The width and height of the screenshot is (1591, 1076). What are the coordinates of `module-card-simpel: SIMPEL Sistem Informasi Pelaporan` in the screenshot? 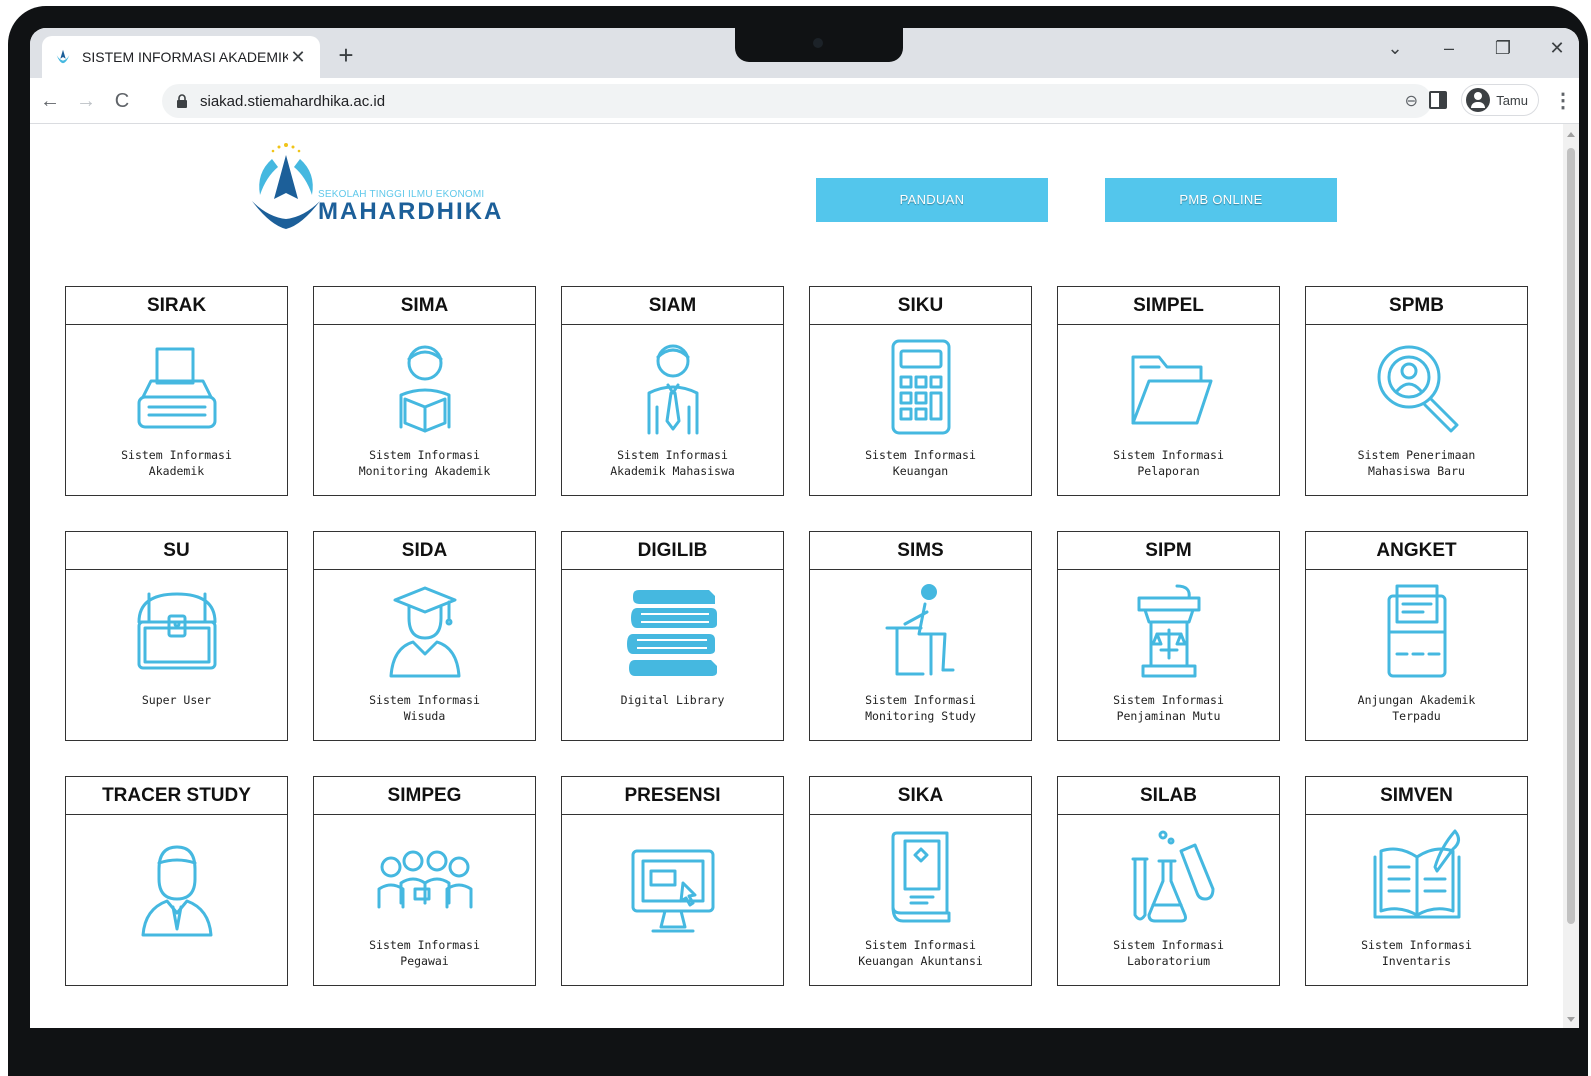 It's located at (1168, 391).